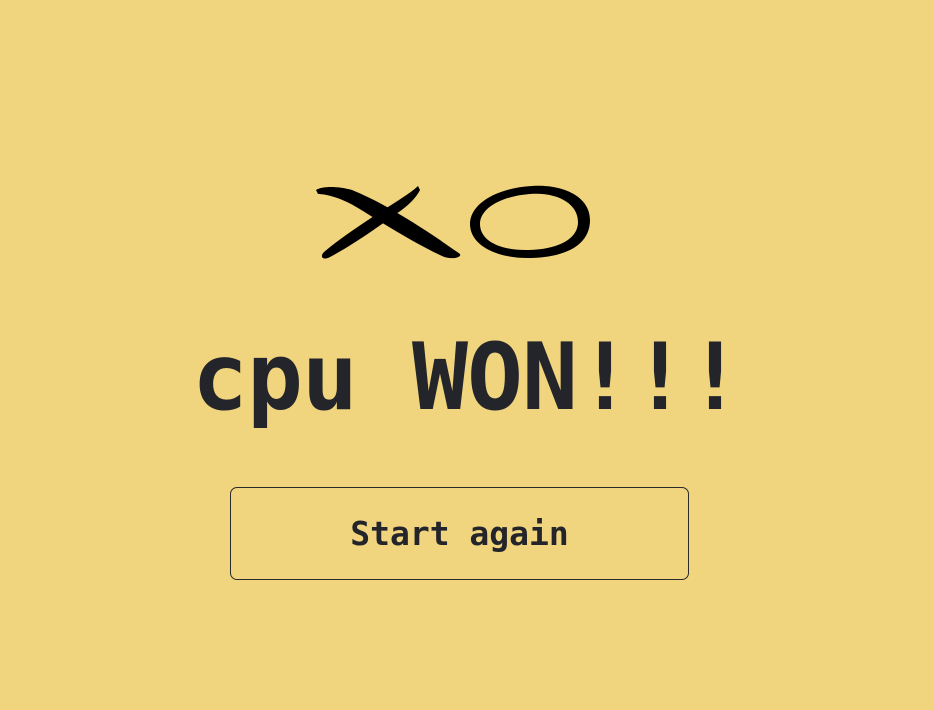  Describe the element at coordinates (467, 377) in the screenshot. I see `game-result-title: cpu WON!!!` at that location.